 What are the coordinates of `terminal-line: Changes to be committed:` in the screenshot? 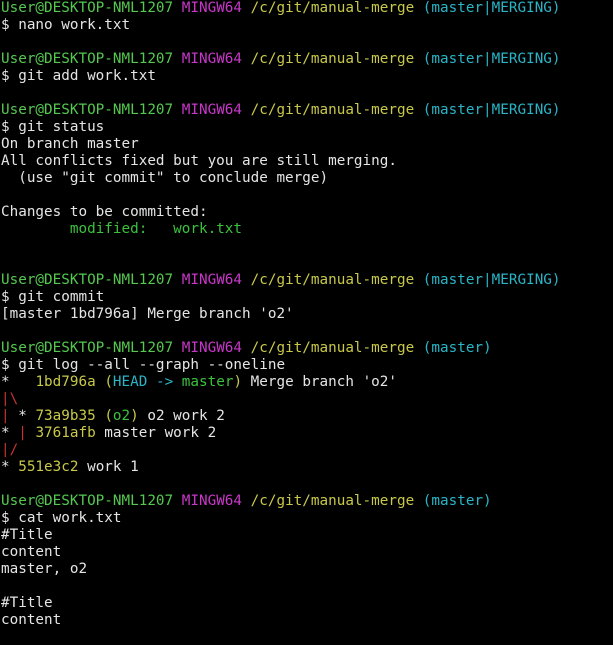 It's located at (307, 212).